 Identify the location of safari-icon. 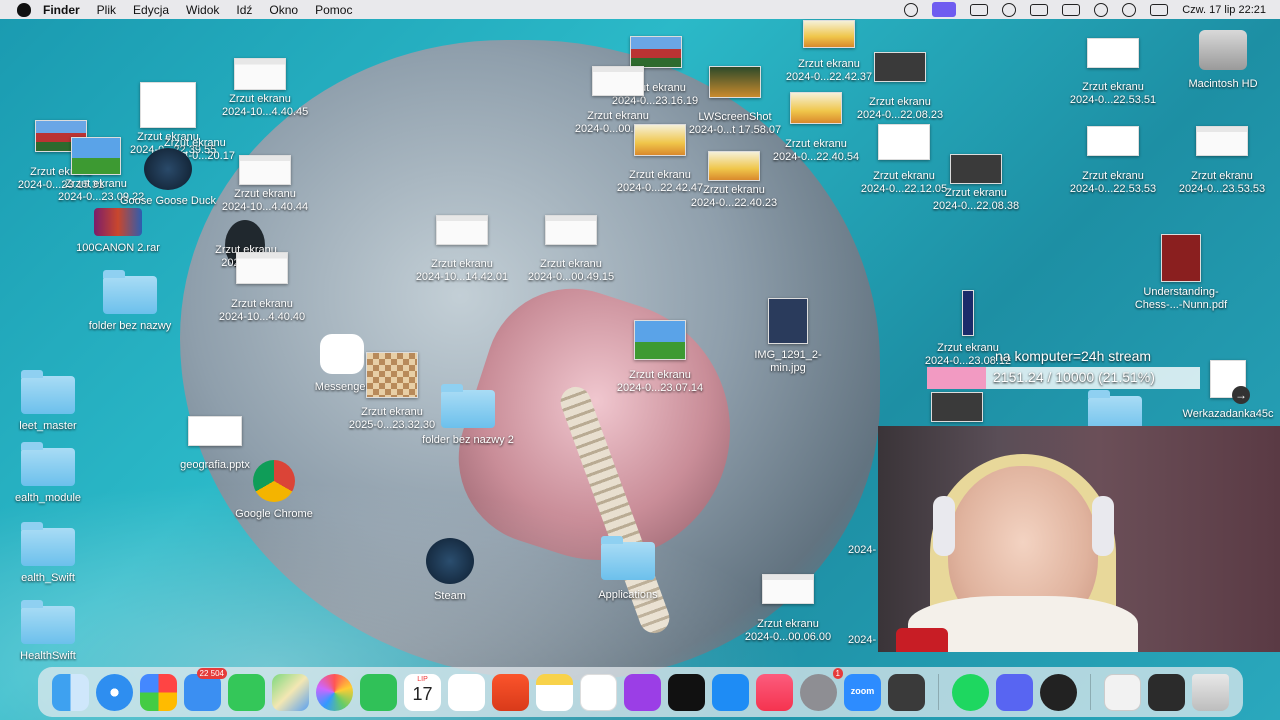
(114, 692).